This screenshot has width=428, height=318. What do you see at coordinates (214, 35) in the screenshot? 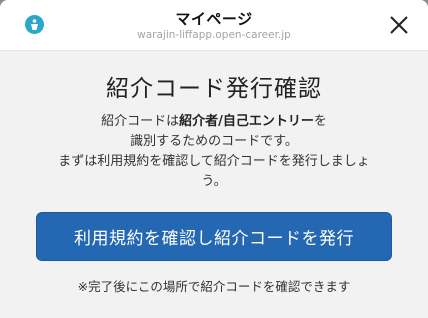
I see `header-url: warajin-liffapp.open-career.jp` at bounding box center [214, 35].